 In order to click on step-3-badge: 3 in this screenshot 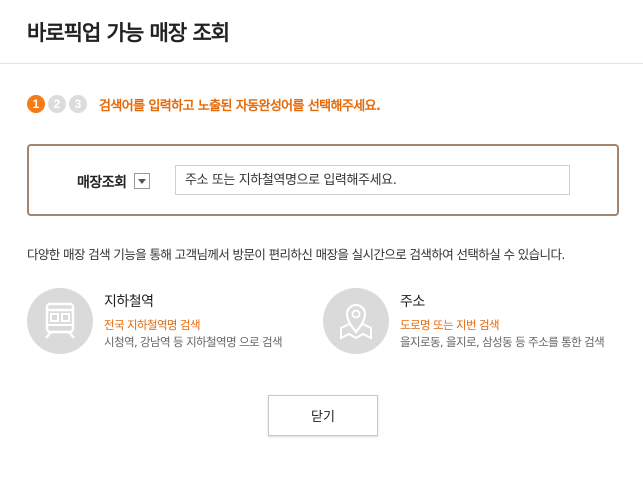, I will do `click(78, 104)`.